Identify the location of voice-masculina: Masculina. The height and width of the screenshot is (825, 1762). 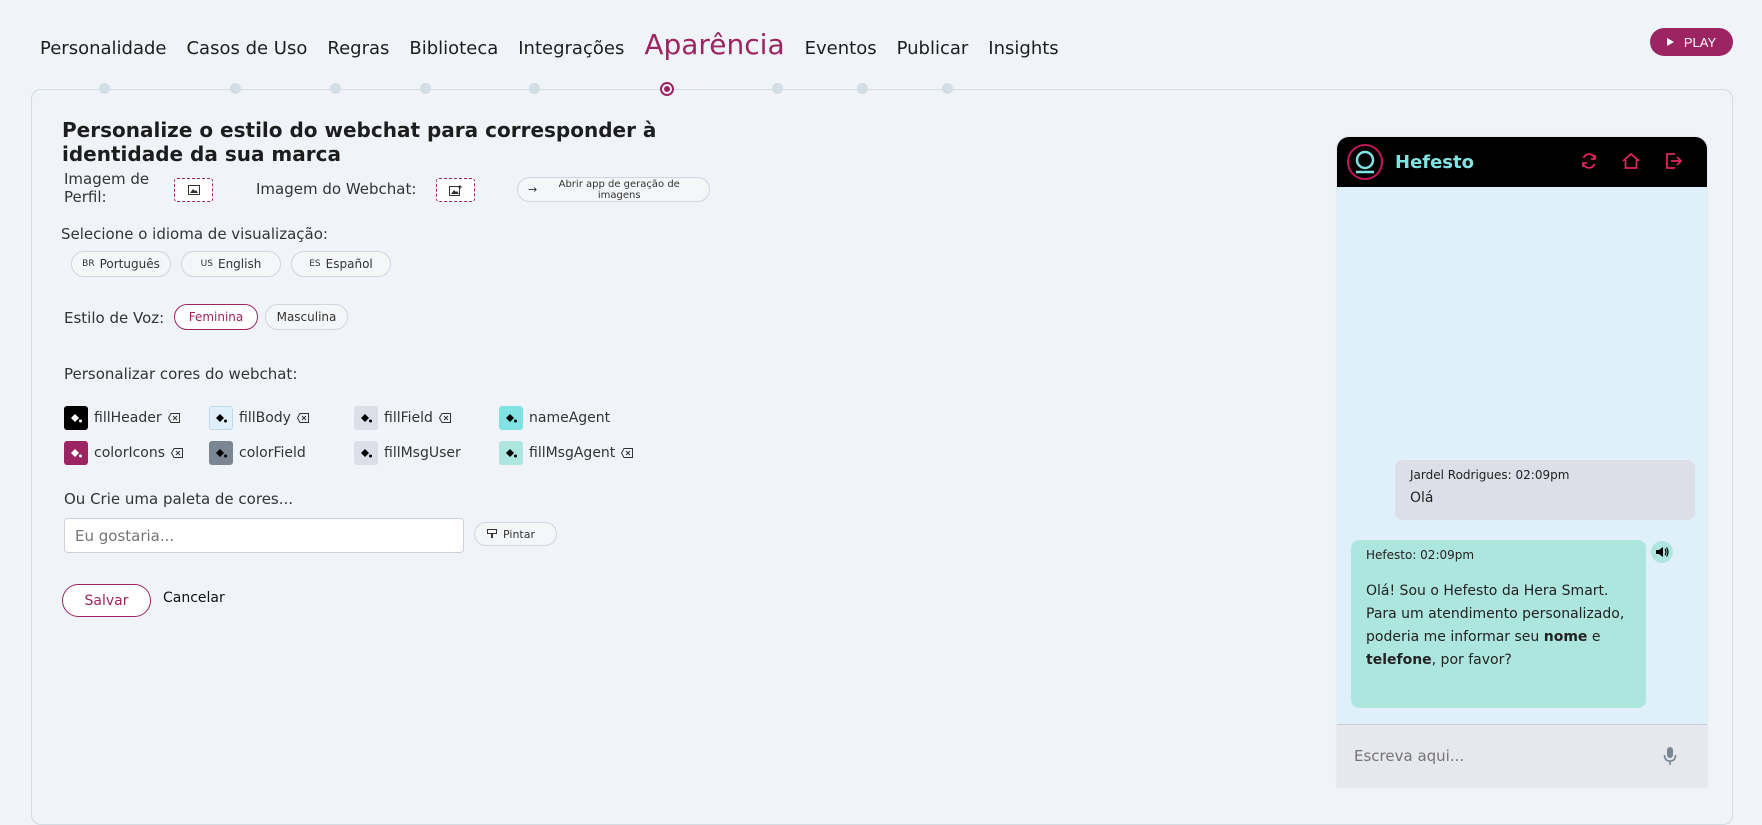
(306, 317).